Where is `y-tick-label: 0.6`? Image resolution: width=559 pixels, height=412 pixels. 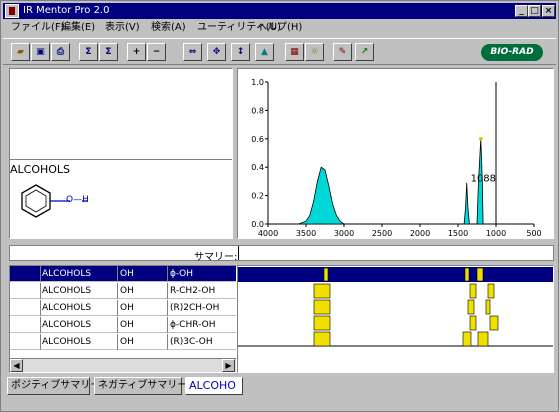
y-tick-label: 0.6 is located at coordinates (257, 139).